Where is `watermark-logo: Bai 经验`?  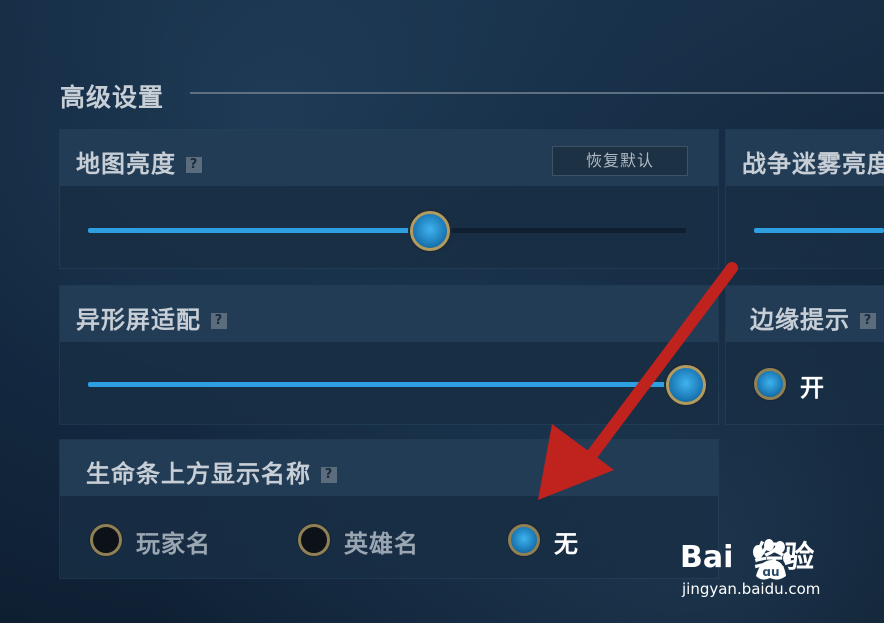 watermark-logo: Bai 经验 is located at coordinates (747, 557).